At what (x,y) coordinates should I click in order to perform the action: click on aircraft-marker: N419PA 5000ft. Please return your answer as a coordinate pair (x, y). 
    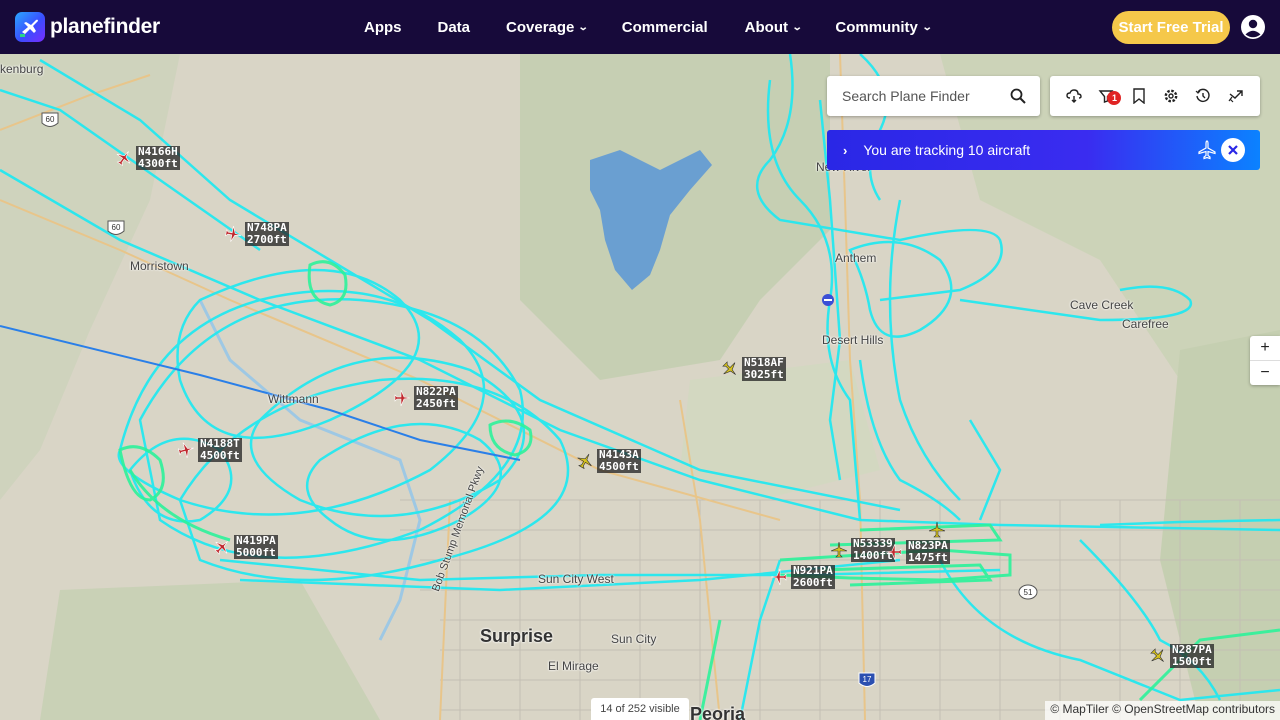
    Looking at the image, I should click on (246, 547).